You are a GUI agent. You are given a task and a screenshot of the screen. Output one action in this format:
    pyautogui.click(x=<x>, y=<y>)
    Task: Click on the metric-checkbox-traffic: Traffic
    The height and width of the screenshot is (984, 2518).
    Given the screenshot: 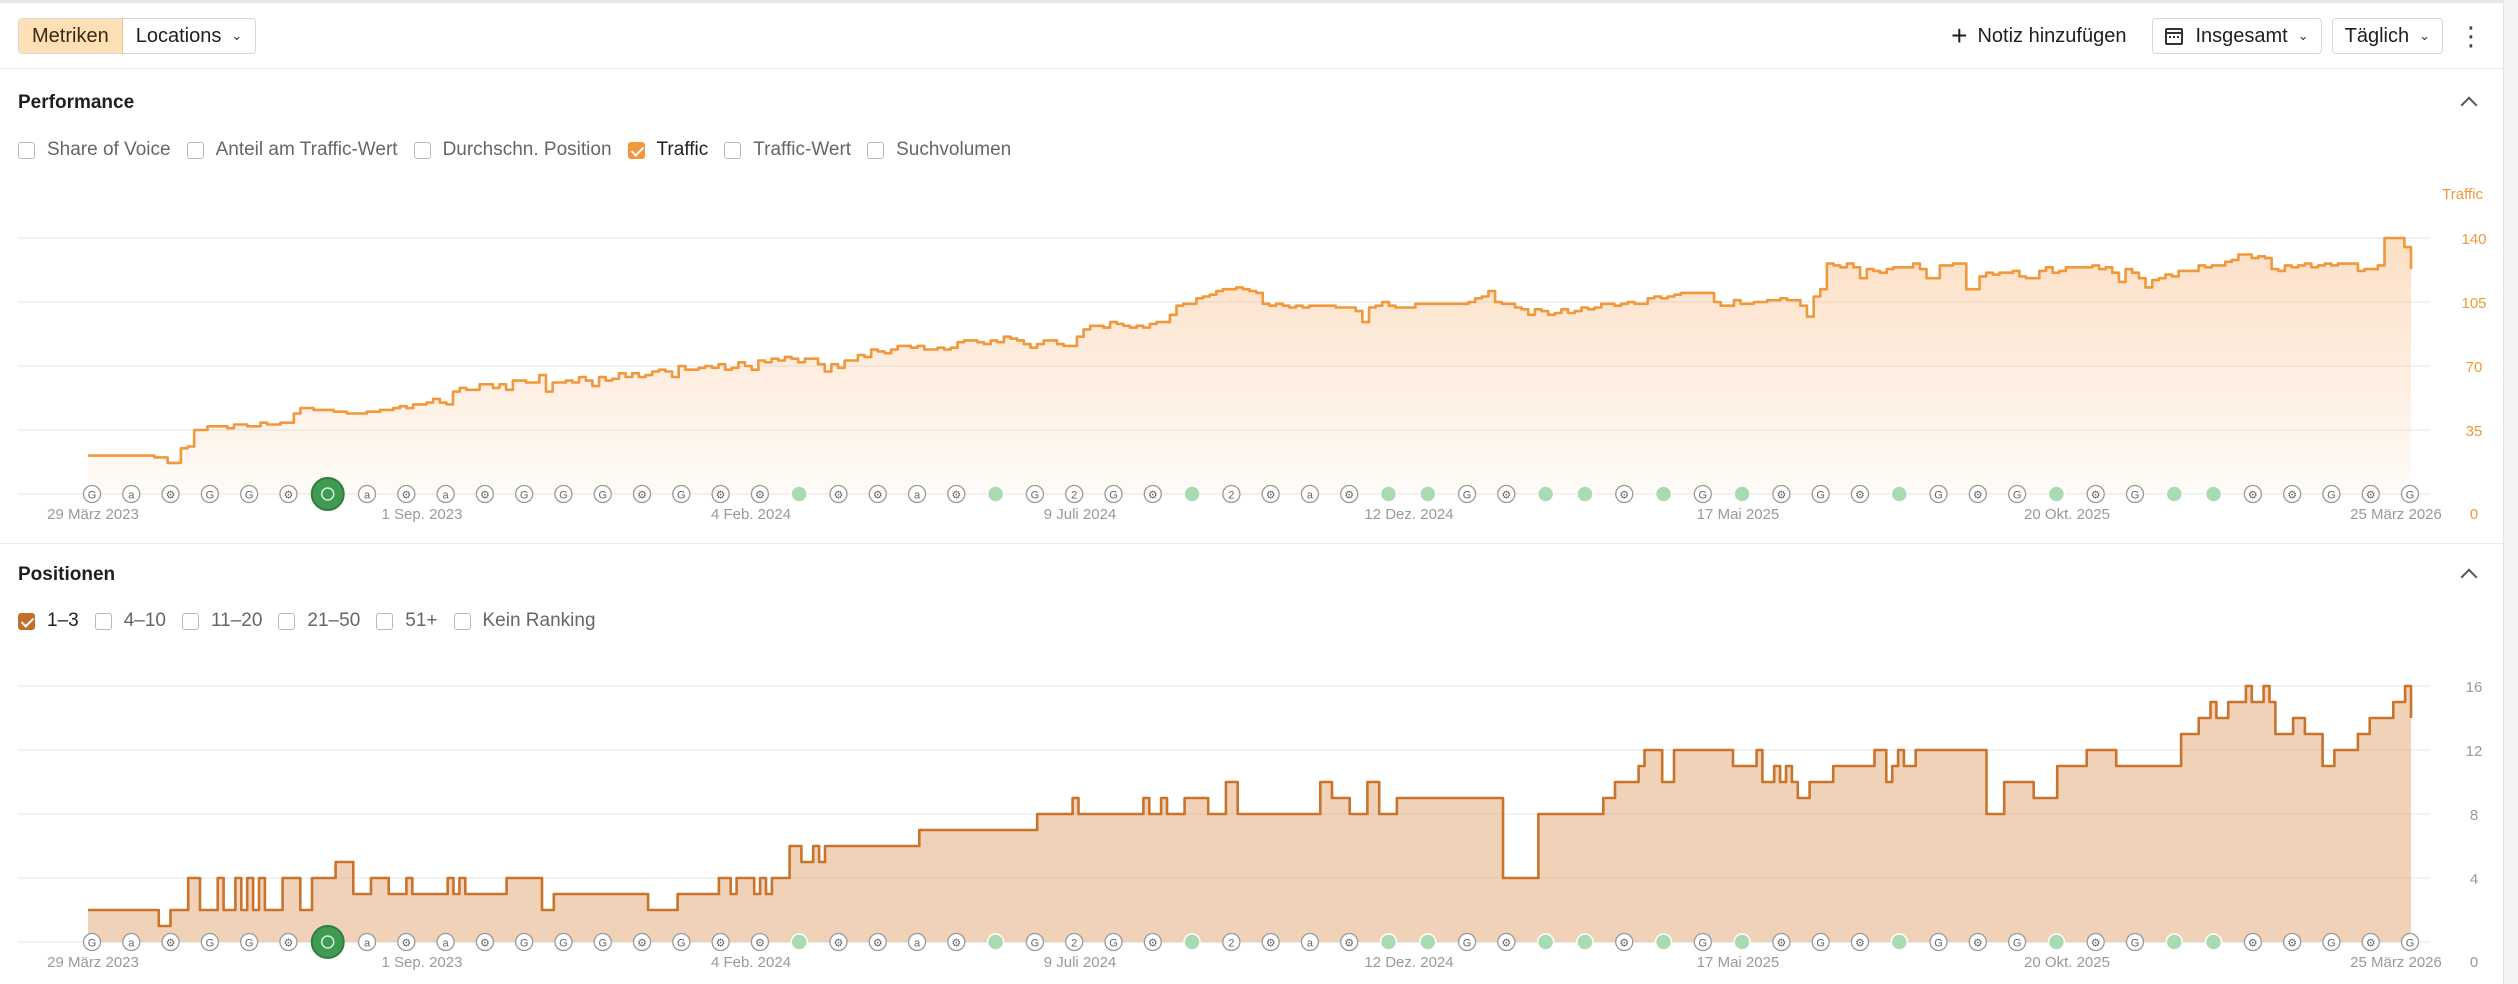 What is the action you would take?
    pyautogui.click(x=667, y=150)
    